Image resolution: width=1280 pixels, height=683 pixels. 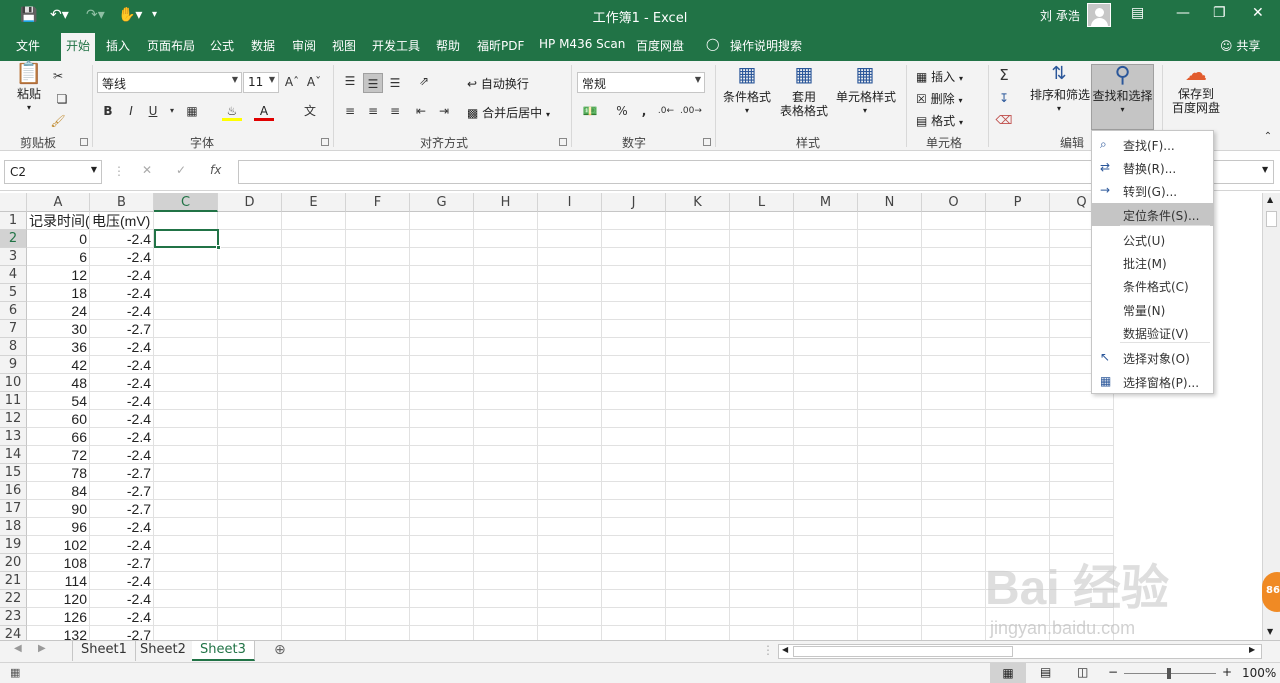 I want to click on cell-m11, so click(x=826, y=401).